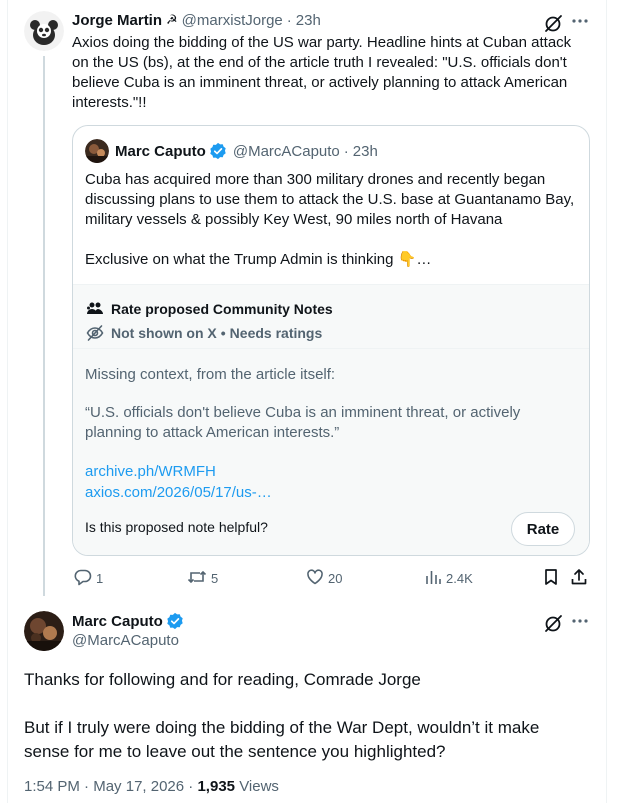  What do you see at coordinates (97, 151) in the screenshot?
I see `avatar-caputo-small` at bounding box center [97, 151].